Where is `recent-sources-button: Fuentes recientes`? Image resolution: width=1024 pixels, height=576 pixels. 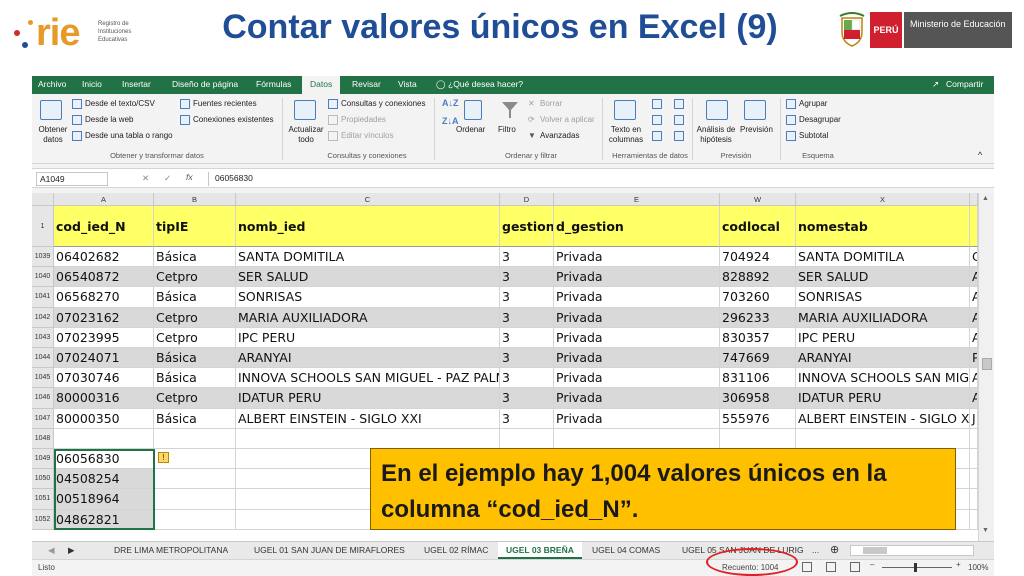 recent-sources-button: Fuentes recientes is located at coordinates (225, 103).